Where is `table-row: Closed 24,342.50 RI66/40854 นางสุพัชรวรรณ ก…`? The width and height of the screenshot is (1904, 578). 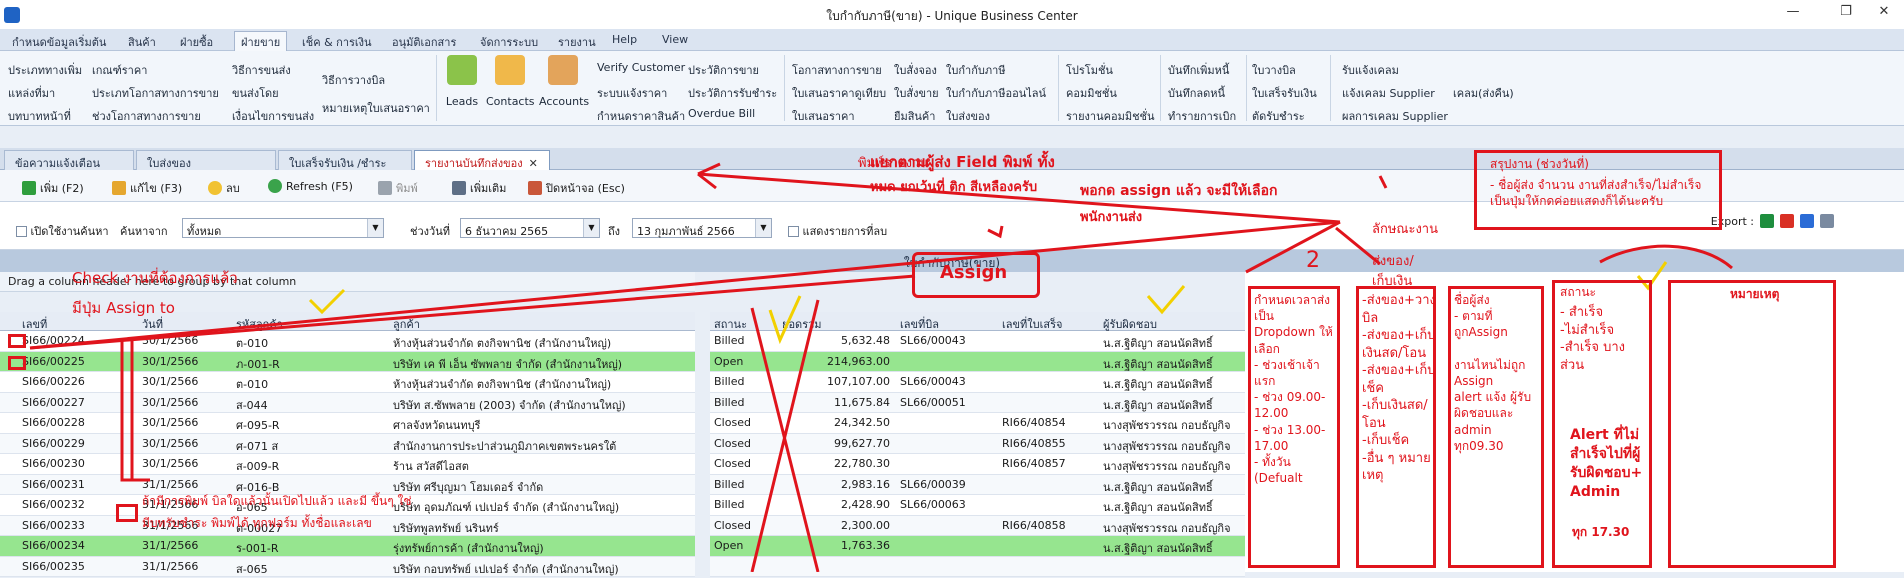 table-row: Closed 24,342.50 RI66/40854 นางสุพัชรวรรณ ก… is located at coordinates (977, 423).